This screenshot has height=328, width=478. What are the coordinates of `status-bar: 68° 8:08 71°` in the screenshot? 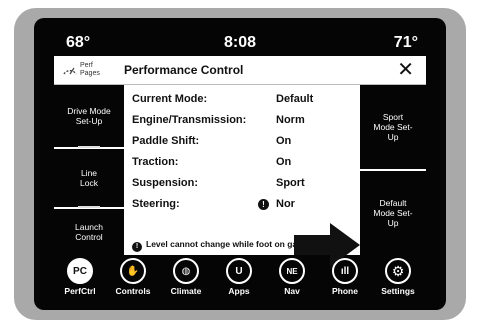 It's located at (240, 42).